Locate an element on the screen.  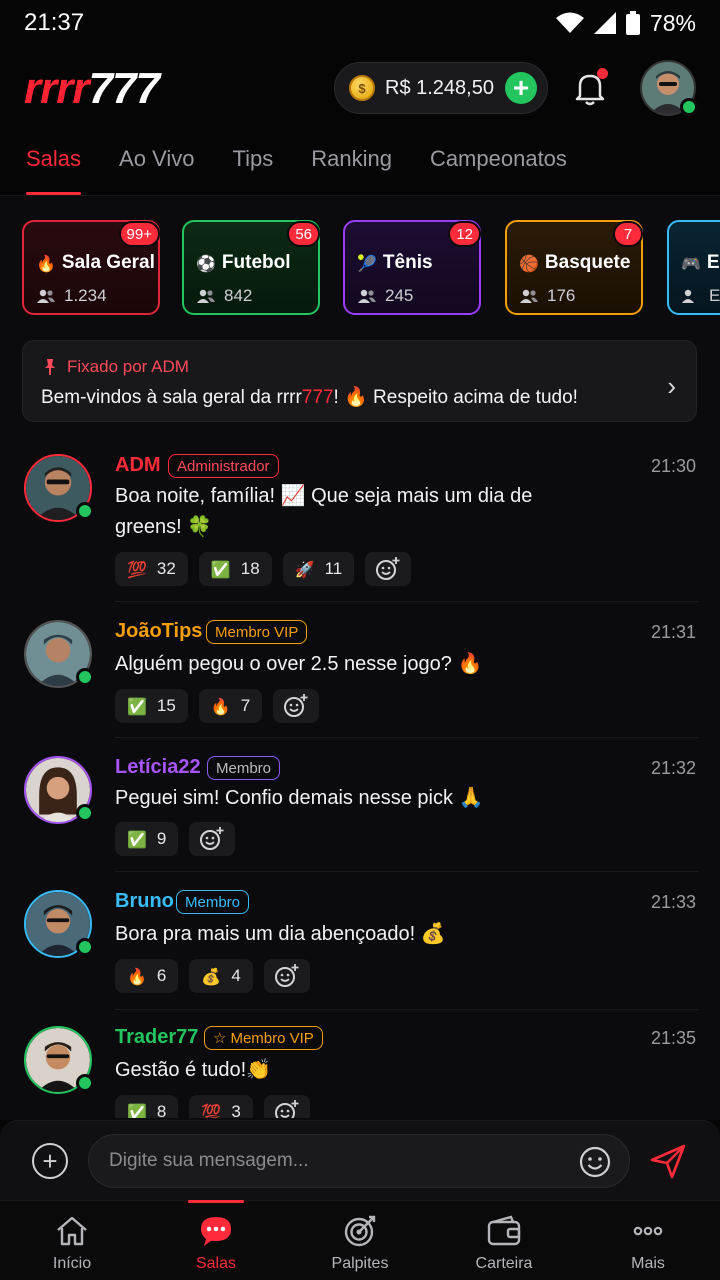
reaction-fire: 🔥 7 is located at coordinates (230, 706).